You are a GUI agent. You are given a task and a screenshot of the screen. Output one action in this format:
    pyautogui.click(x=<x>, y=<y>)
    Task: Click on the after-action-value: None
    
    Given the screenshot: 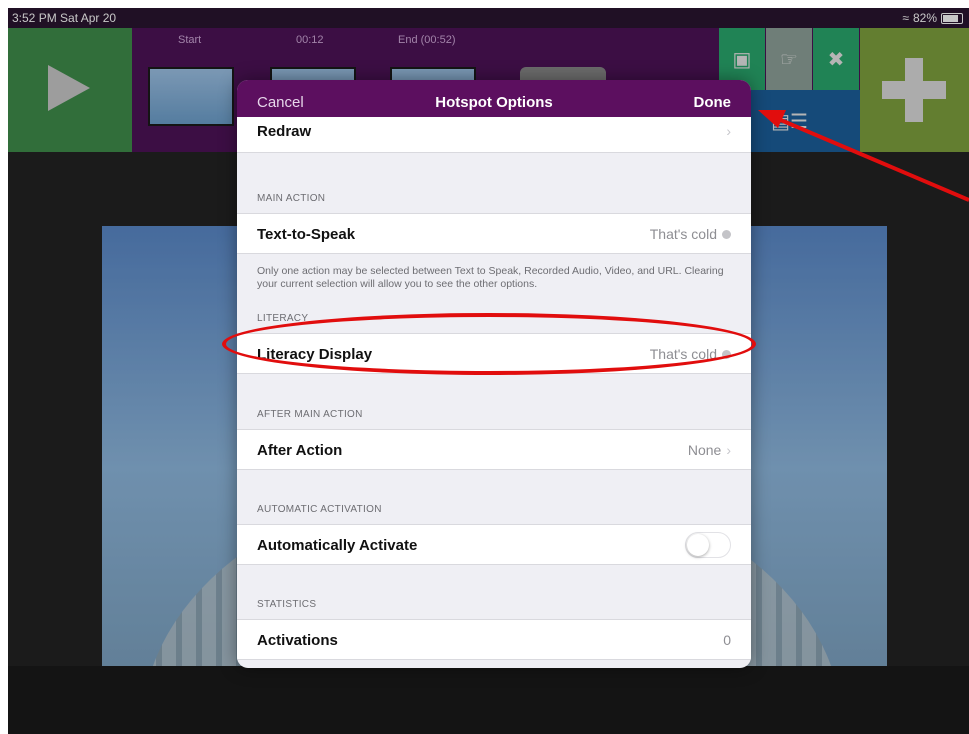 What is the action you would take?
    pyautogui.click(x=704, y=450)
    